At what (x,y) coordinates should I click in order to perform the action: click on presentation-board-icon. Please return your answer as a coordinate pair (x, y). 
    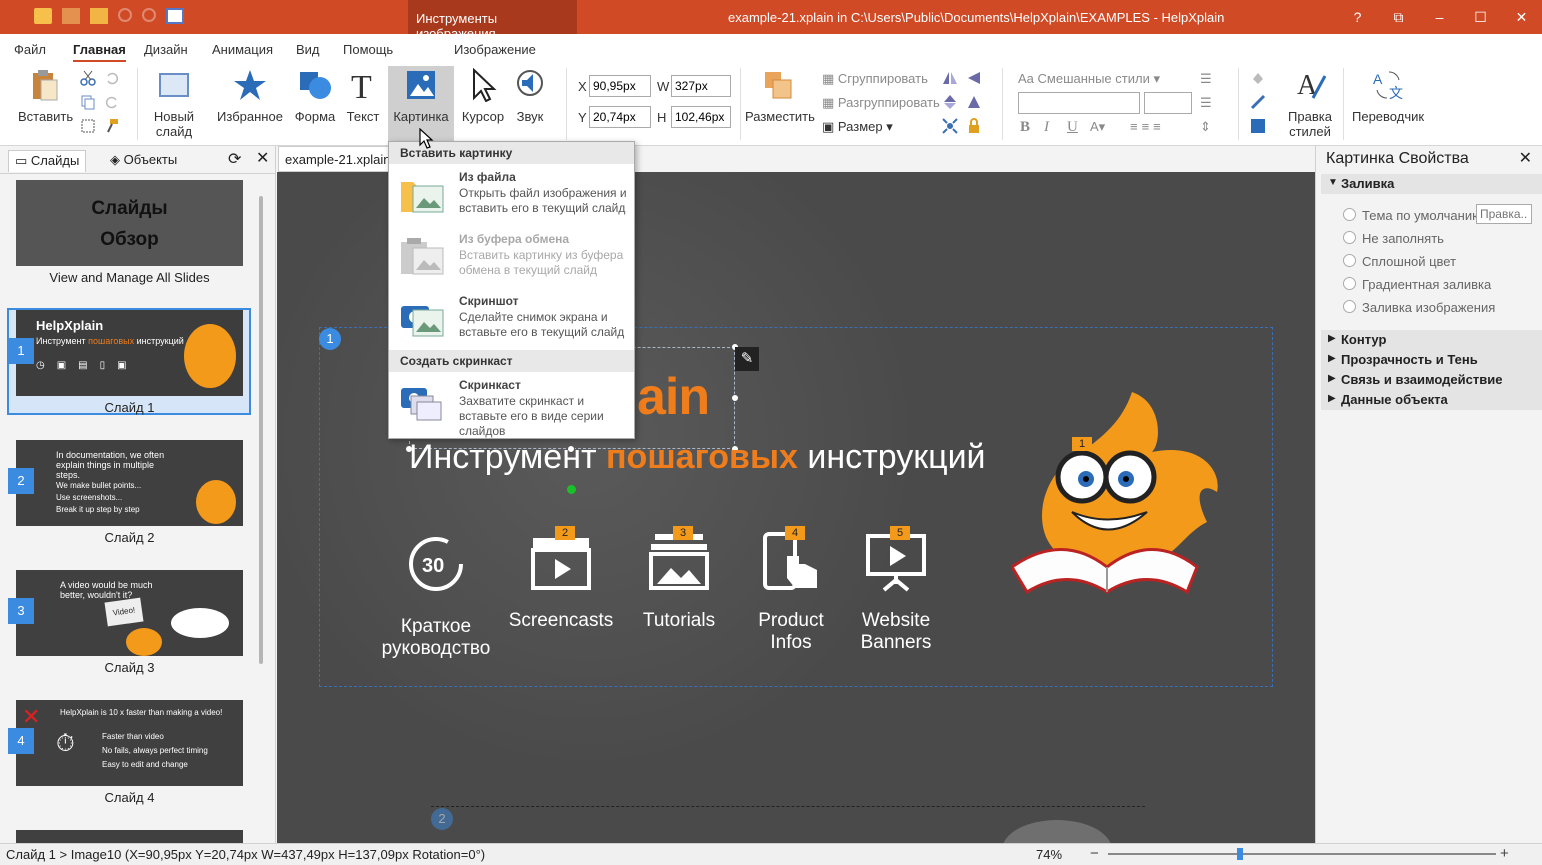
    Looking at the image, I should click on (896, 563).